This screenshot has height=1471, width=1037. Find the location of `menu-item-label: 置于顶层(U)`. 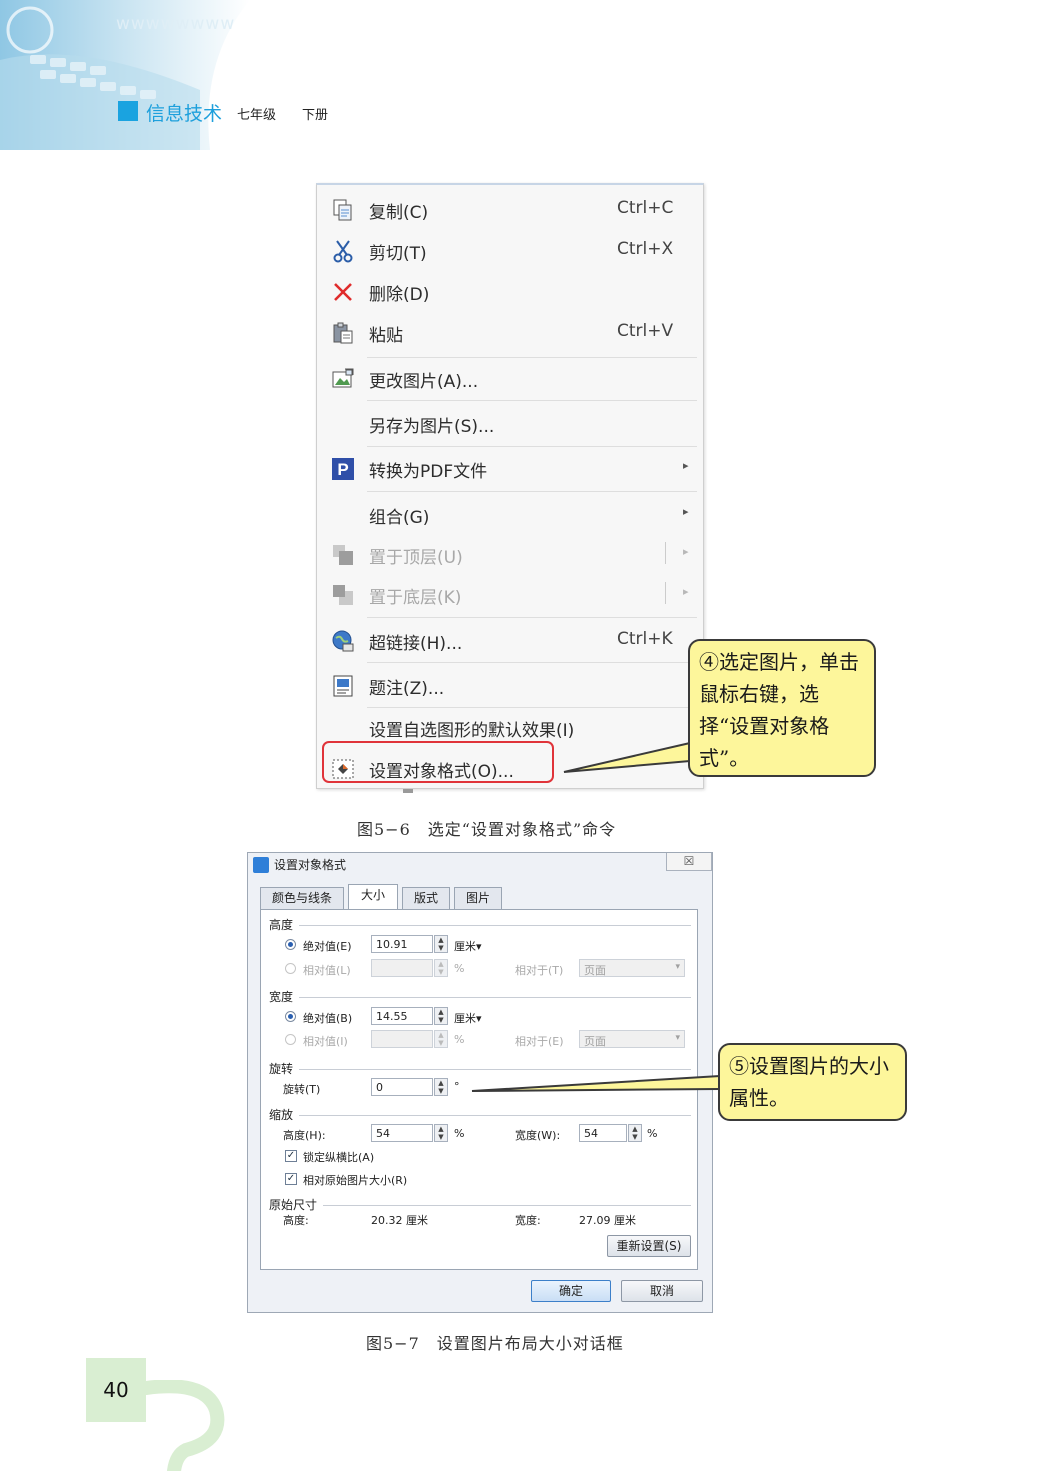

menu-item-label: 置于顶层(U) is located at coordinates (416, 558).